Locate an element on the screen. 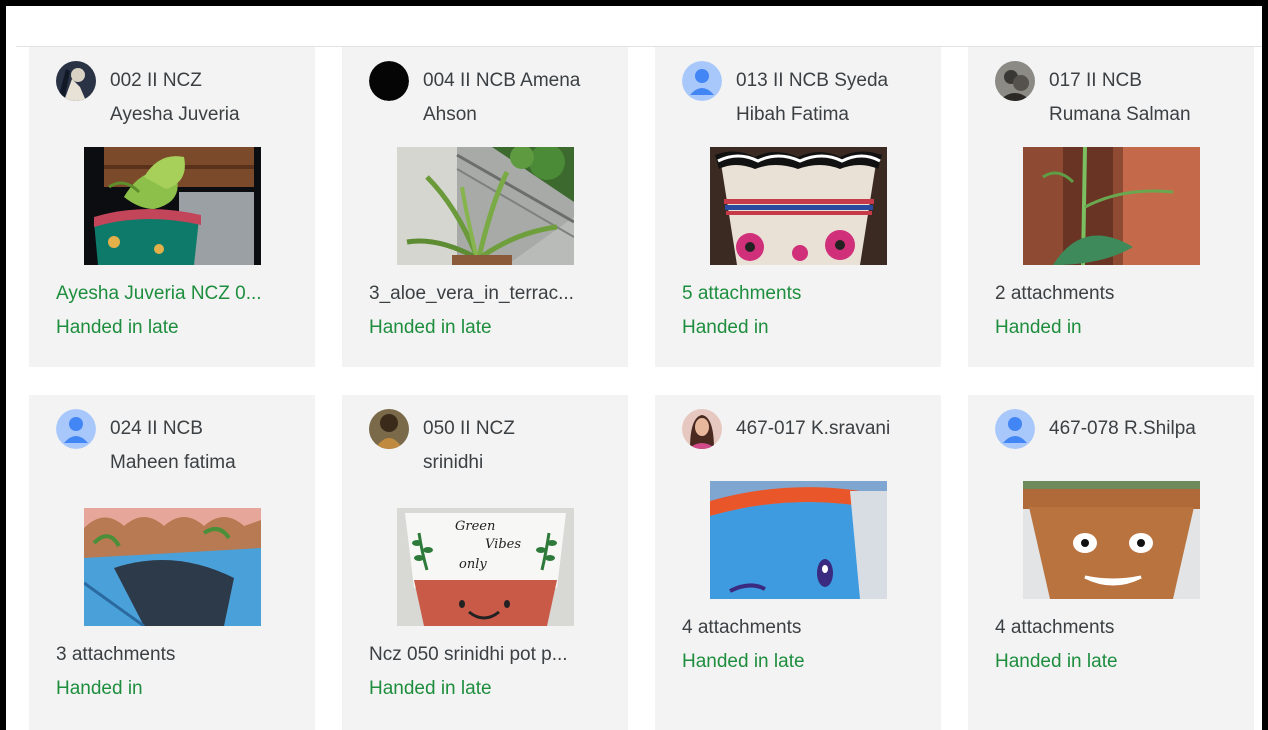  student-name: 017 II NCB Rumana Salman is located at coordinates (1120, 97).